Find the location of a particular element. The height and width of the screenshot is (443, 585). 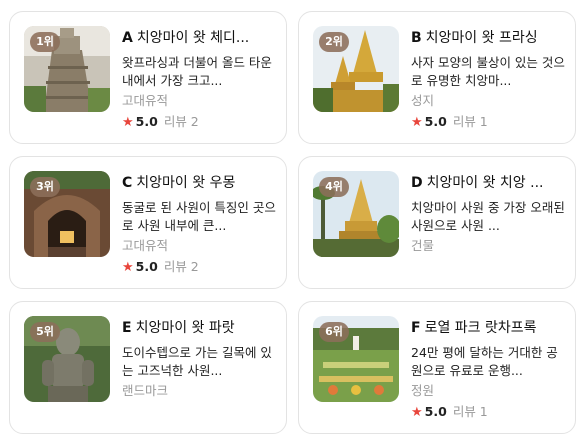

place-letter: E is located at coordinates (127, 328).